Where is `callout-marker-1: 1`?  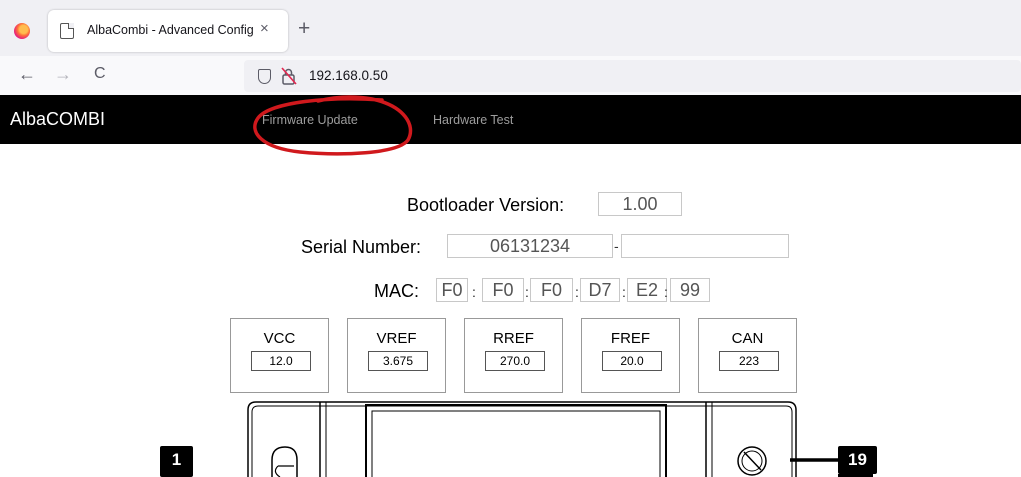
callout-marker-1: 1 is located at coordinates (176, 461).